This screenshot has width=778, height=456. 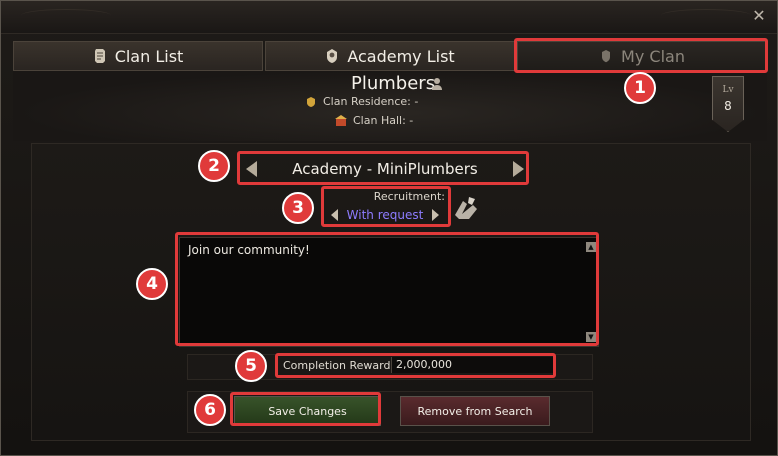 I want to click on academy-selector: Academy - MiniPlumbers, so click(x=385, y=169).